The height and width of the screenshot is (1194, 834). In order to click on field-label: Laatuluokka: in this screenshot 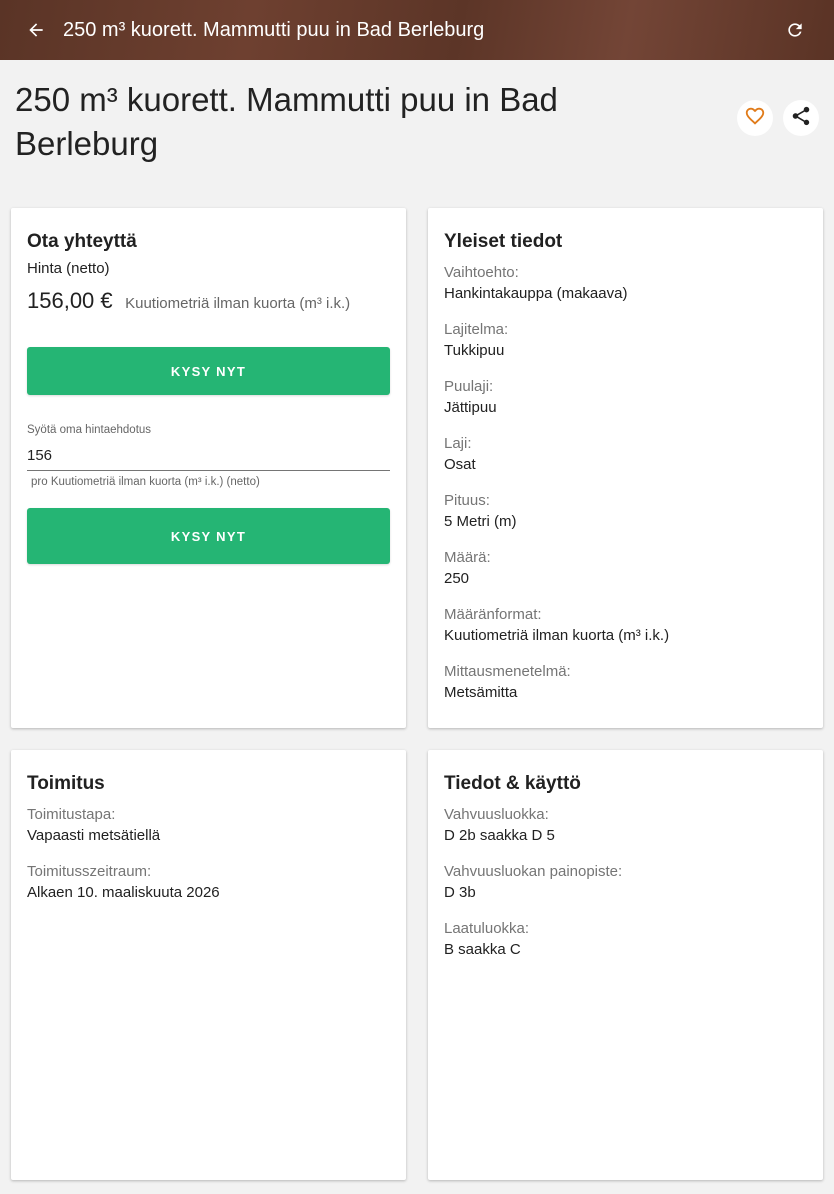, I will do `click(487, 928)`.